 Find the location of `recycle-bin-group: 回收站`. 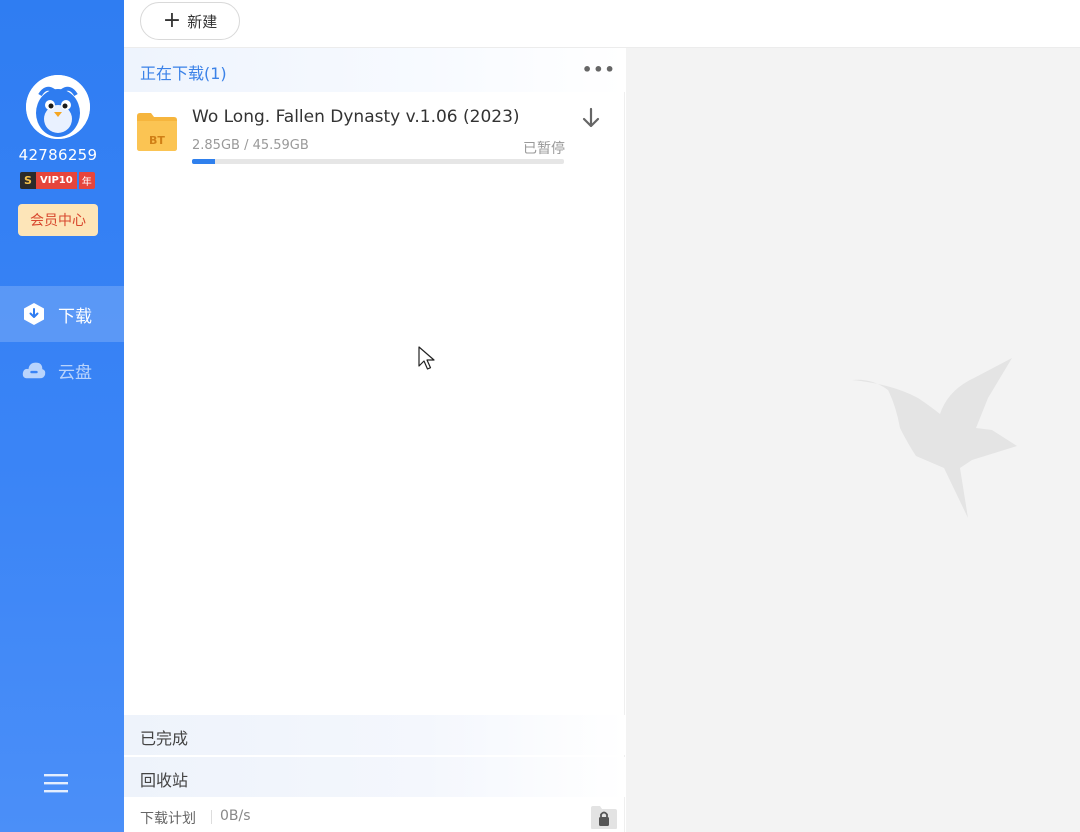

recycle-bin-group: 回收站 is located at coordinates (374, 777).